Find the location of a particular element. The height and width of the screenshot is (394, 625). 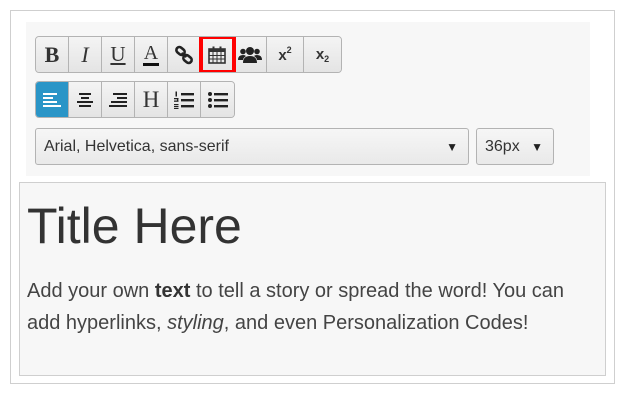

subscript-button: x2 is located at coordinates (322, 54).